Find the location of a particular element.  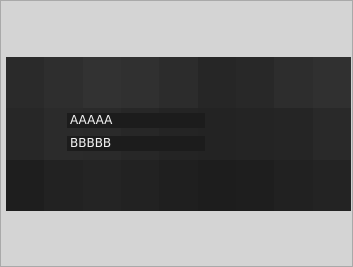

text-field-a: AAAAA is located at coordinates (136, 120).